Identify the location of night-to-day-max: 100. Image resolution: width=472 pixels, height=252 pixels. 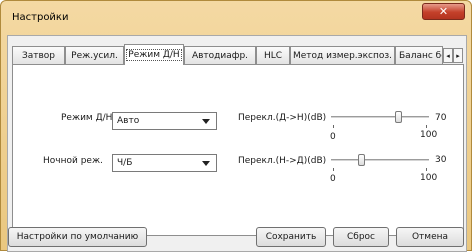
(429, 178).